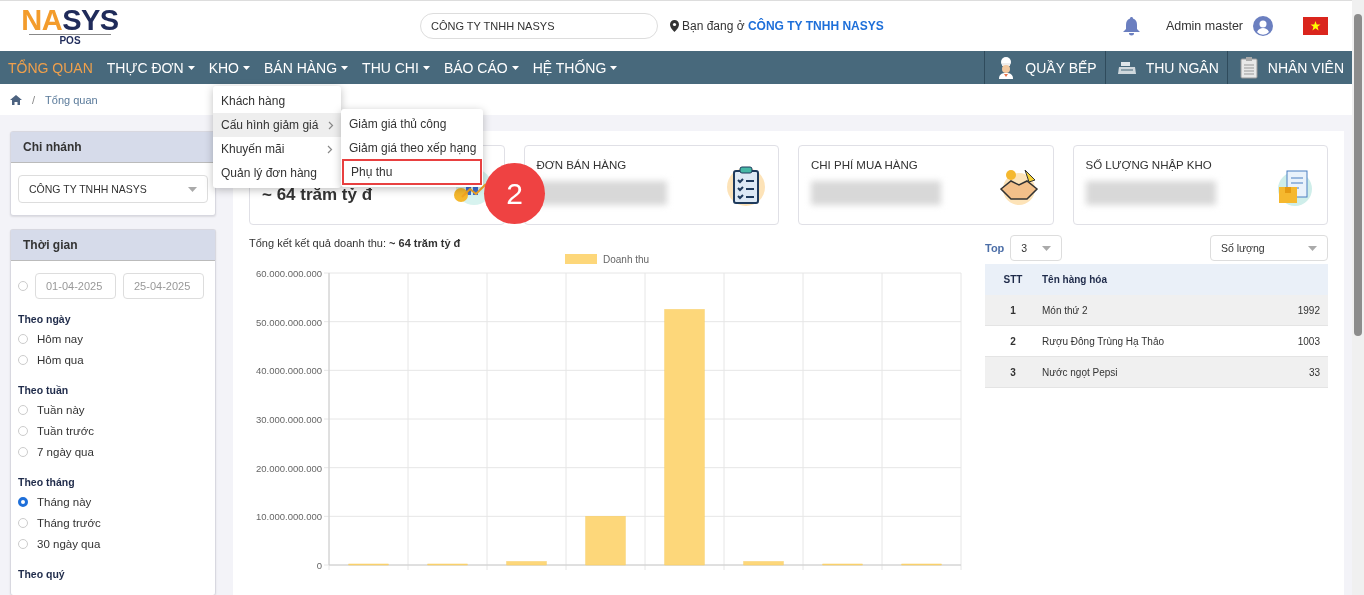  Describe the element at coordinates (1156, 310) in the screenshot. I see `table-cell: Món thứ 2` at that location.